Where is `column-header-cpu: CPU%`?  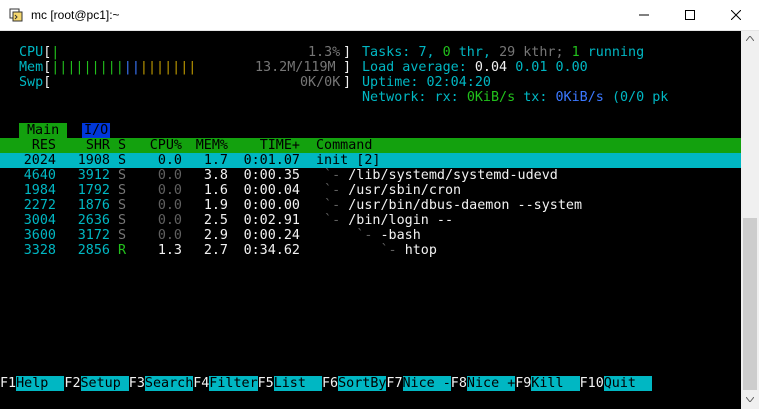
column-header-cpu: CPU% is located at coordinates (161, 145).